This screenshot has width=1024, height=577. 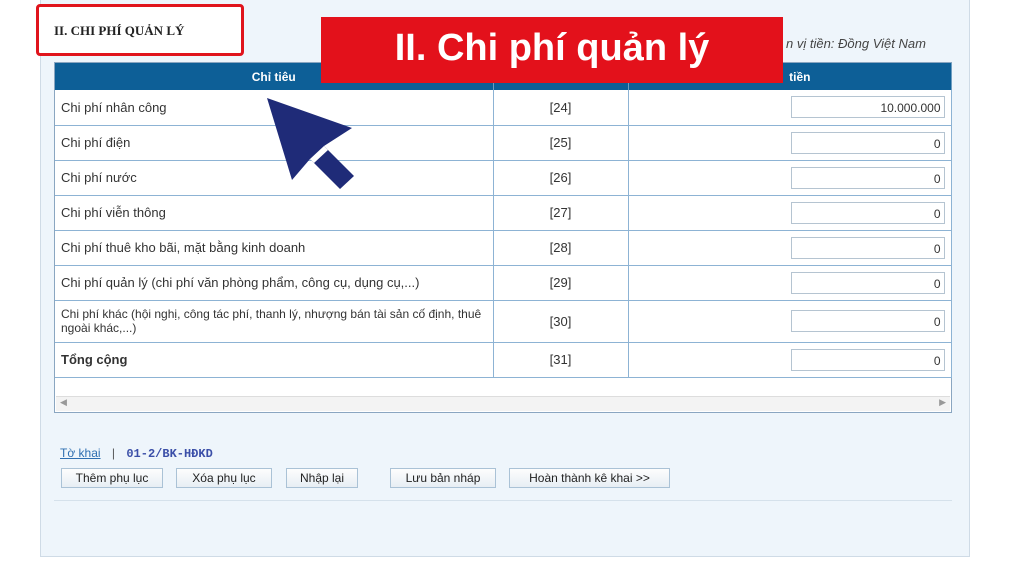 I want to click on delete-appendix-button: Xóa phụ lục, so click(x=224, y=478).